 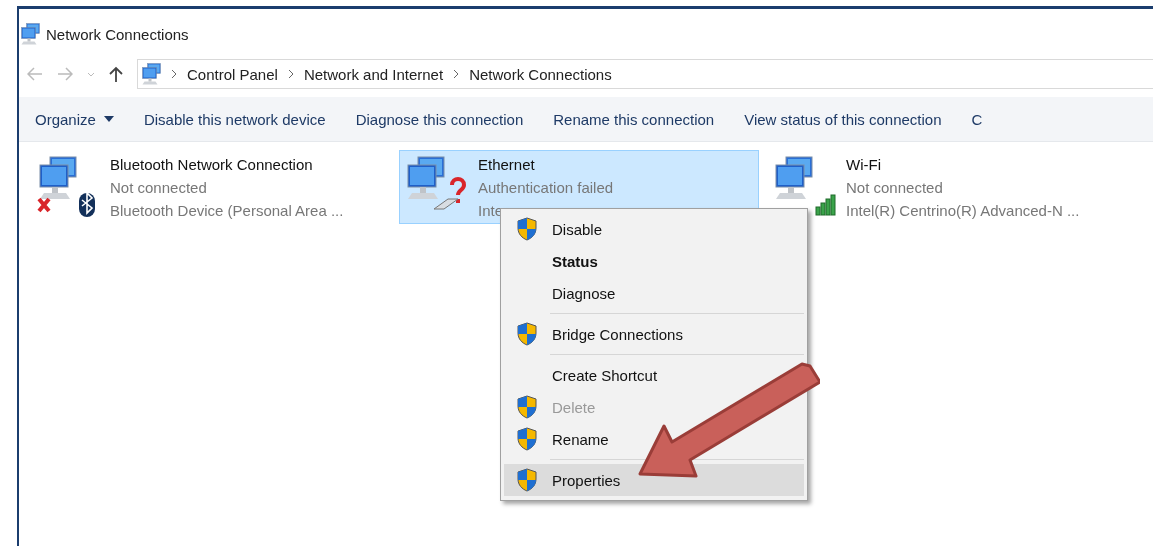 I want to click on toolbar-button: Diagnose this connection, so click(x=439, y=119).